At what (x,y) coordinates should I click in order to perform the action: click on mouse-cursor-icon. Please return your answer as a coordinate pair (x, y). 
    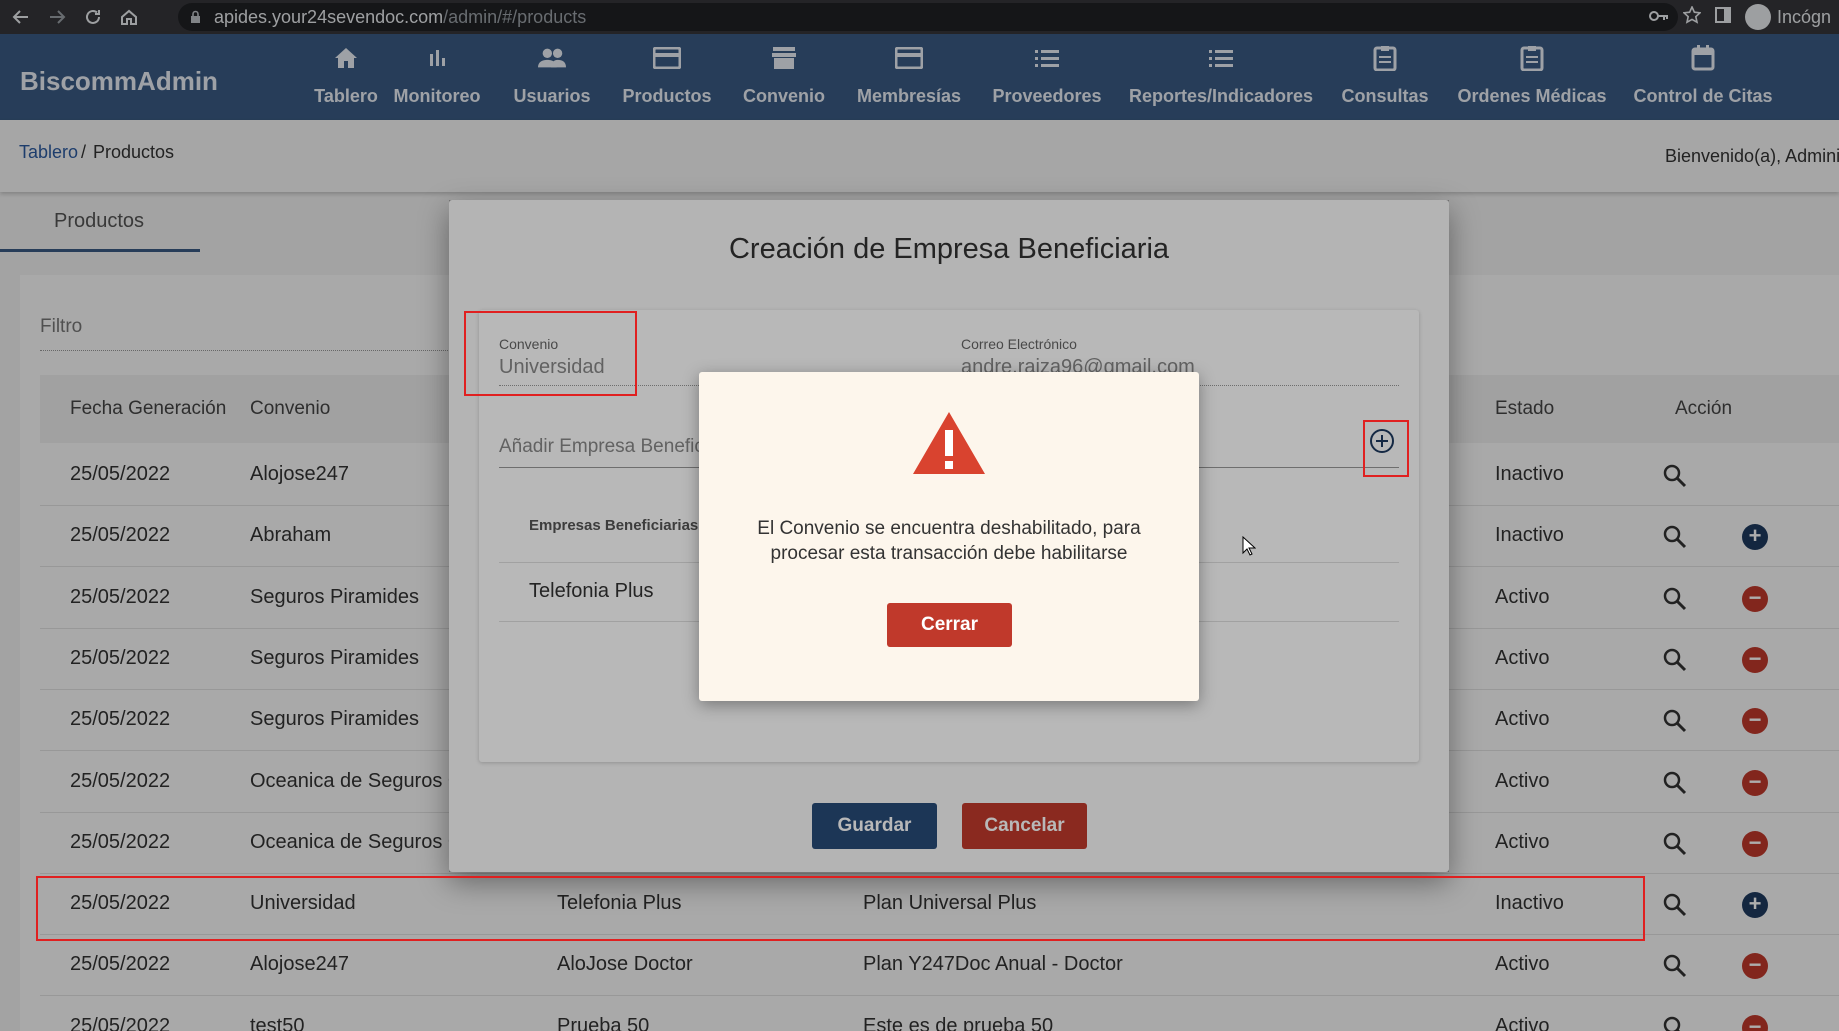
    Looking at the image, I should click on (1249, 545).